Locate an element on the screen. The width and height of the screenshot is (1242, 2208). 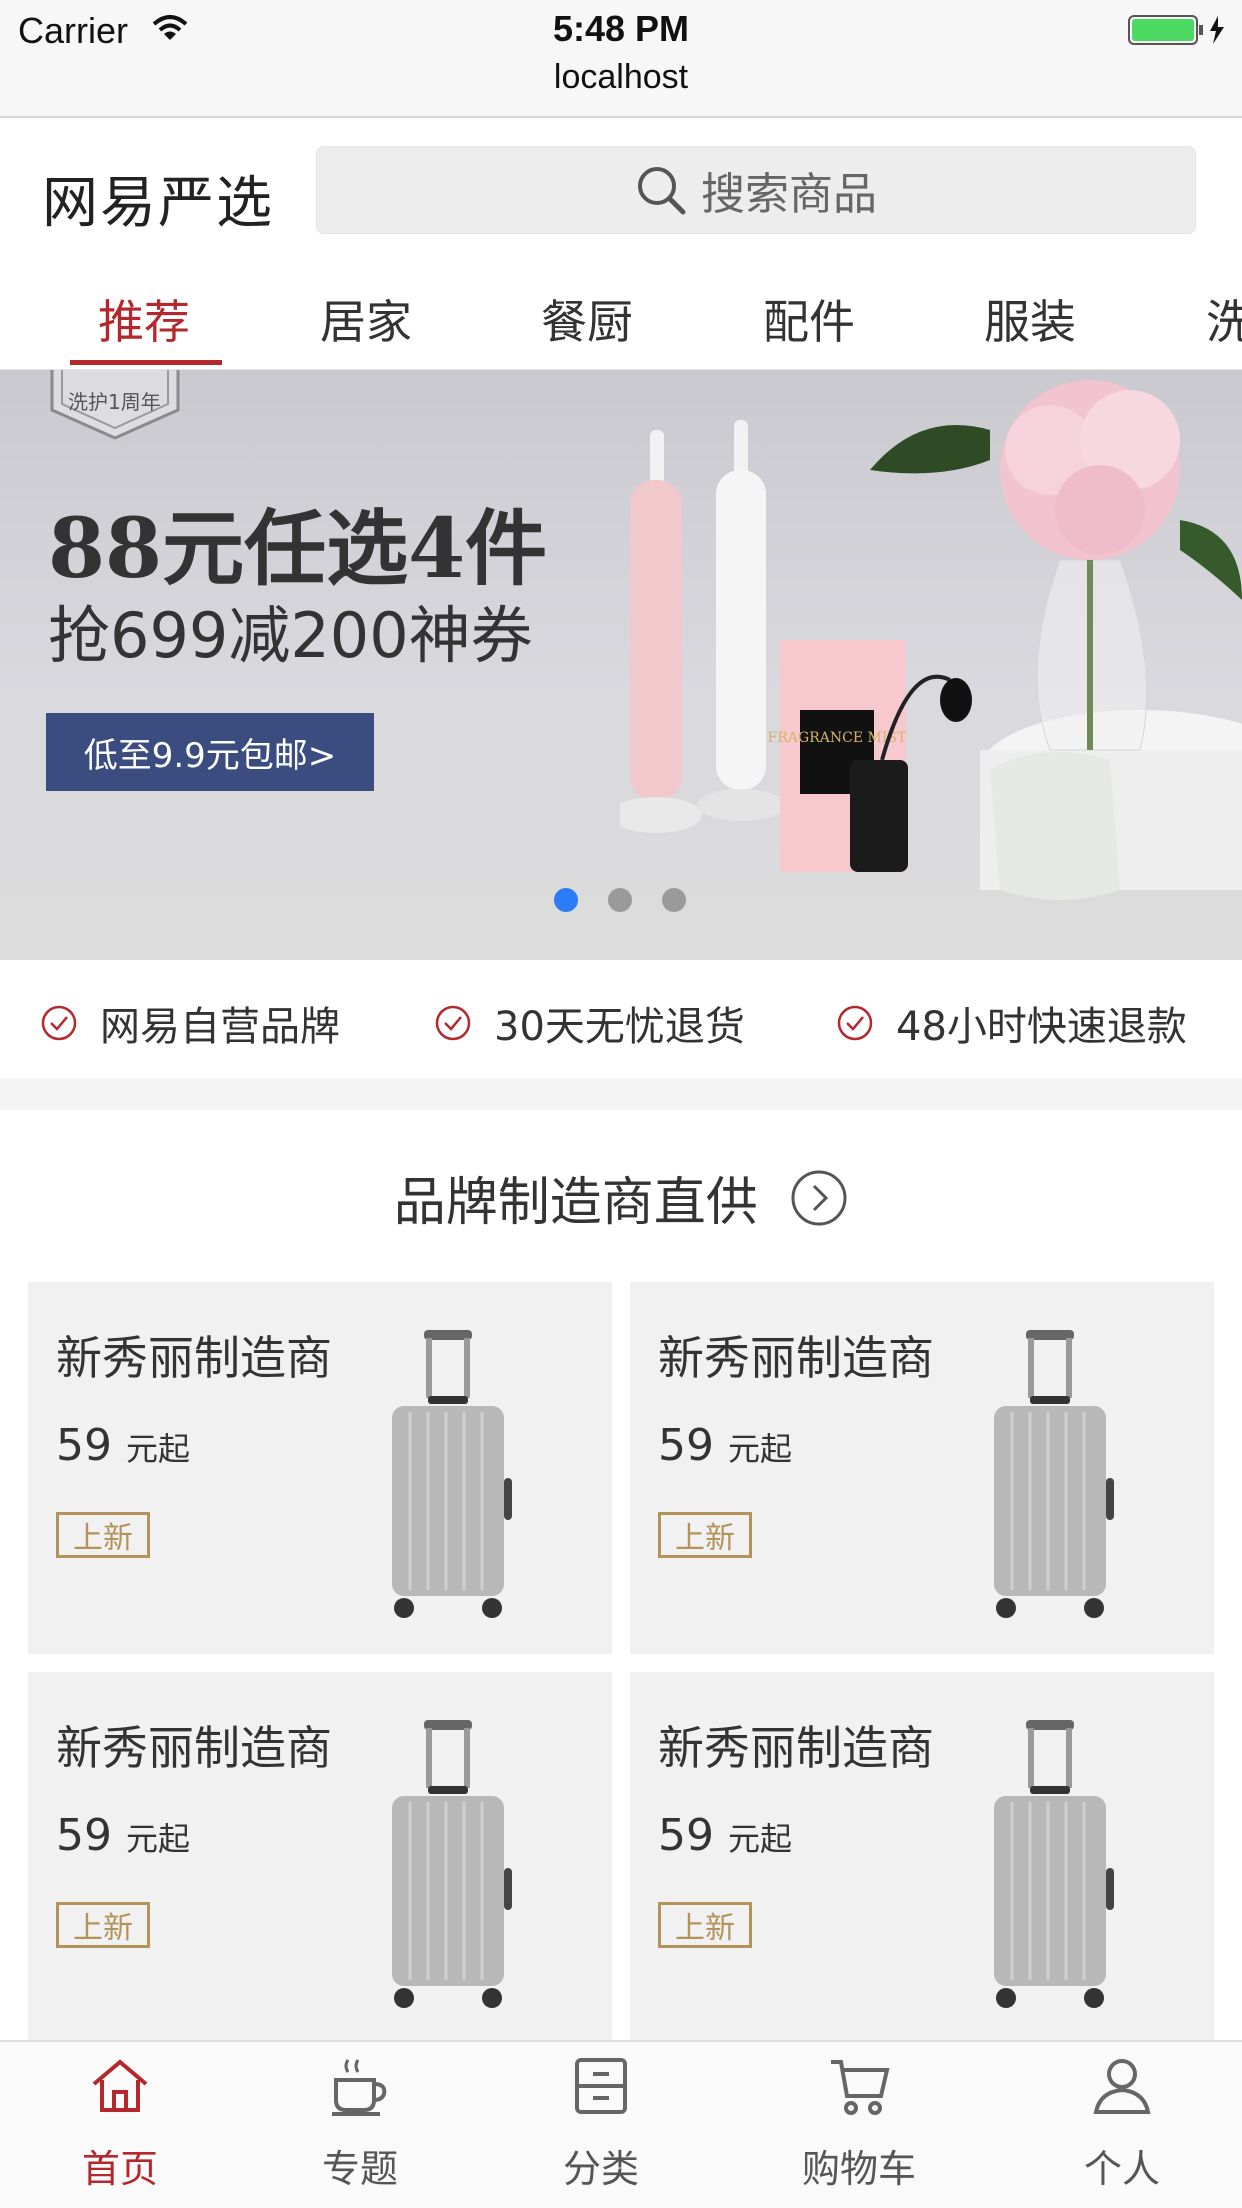
tabbar-item-category: 分类 is located at coordinates (601, 2123).